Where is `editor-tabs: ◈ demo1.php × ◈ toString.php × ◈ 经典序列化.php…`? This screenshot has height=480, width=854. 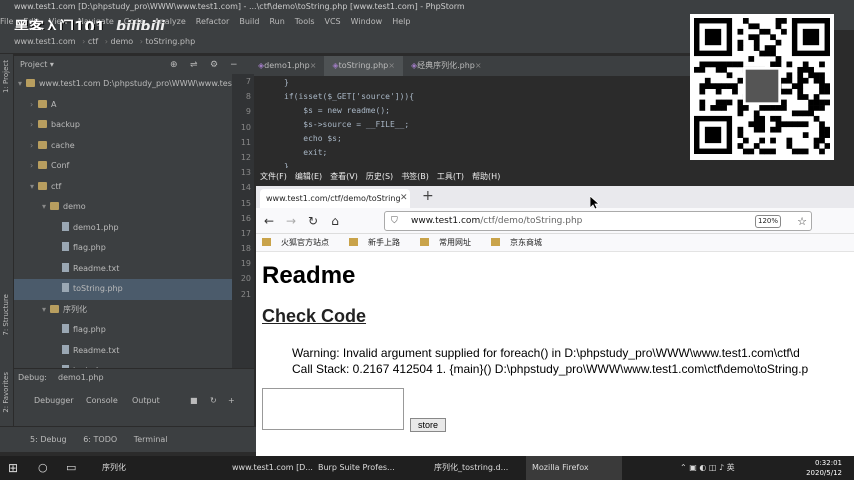
editor-tabs: ◈ demo1.php × ◈ toString.php × ◈ 经典序列化.php… is located at coordinates (470, 67).